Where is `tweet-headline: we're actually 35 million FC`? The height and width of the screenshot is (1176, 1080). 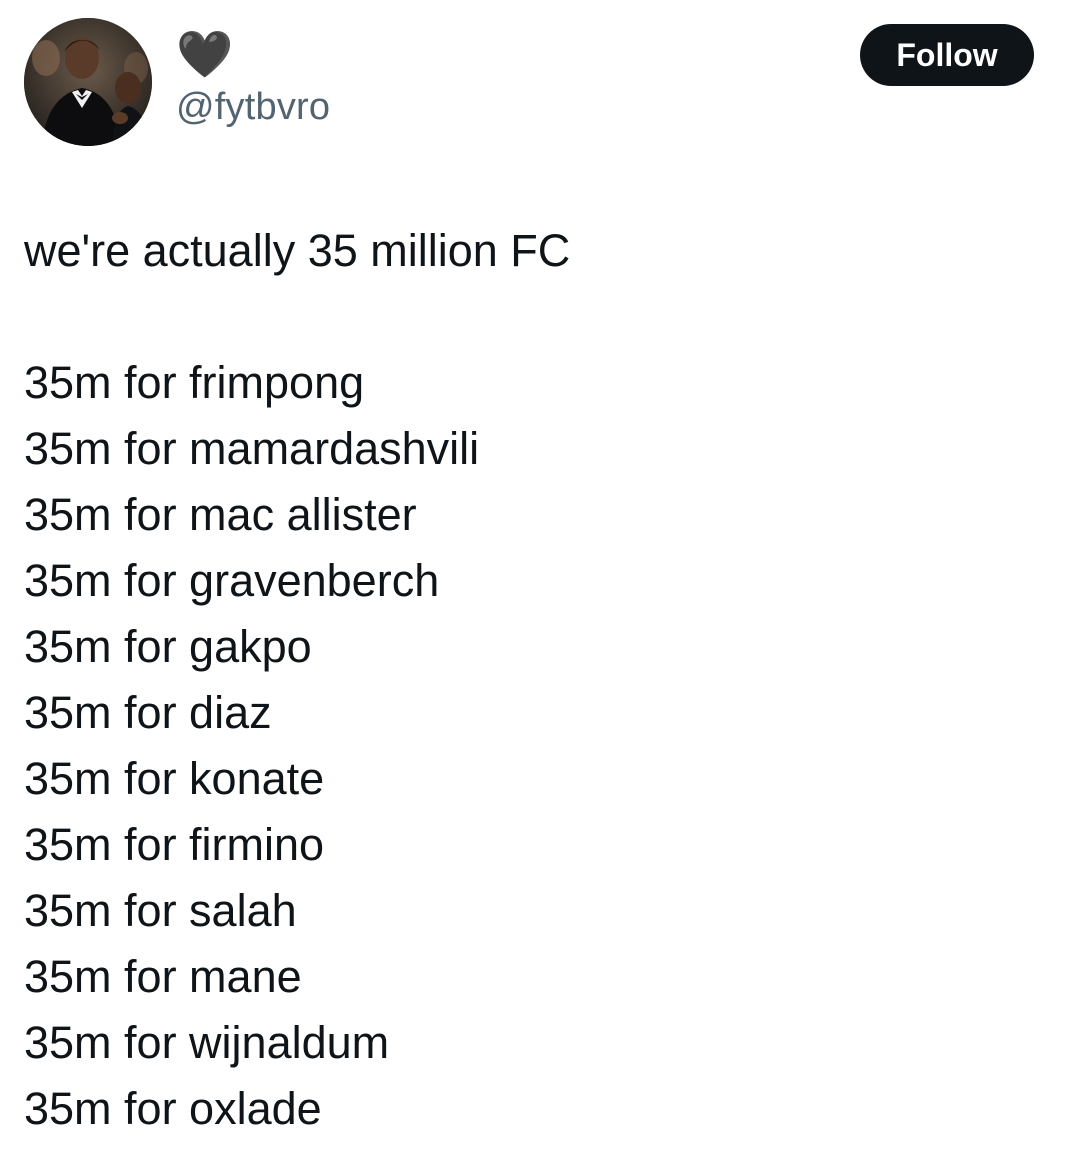 tweet-headline: we're actually 35 million FC is located at coordinates (297, 250).